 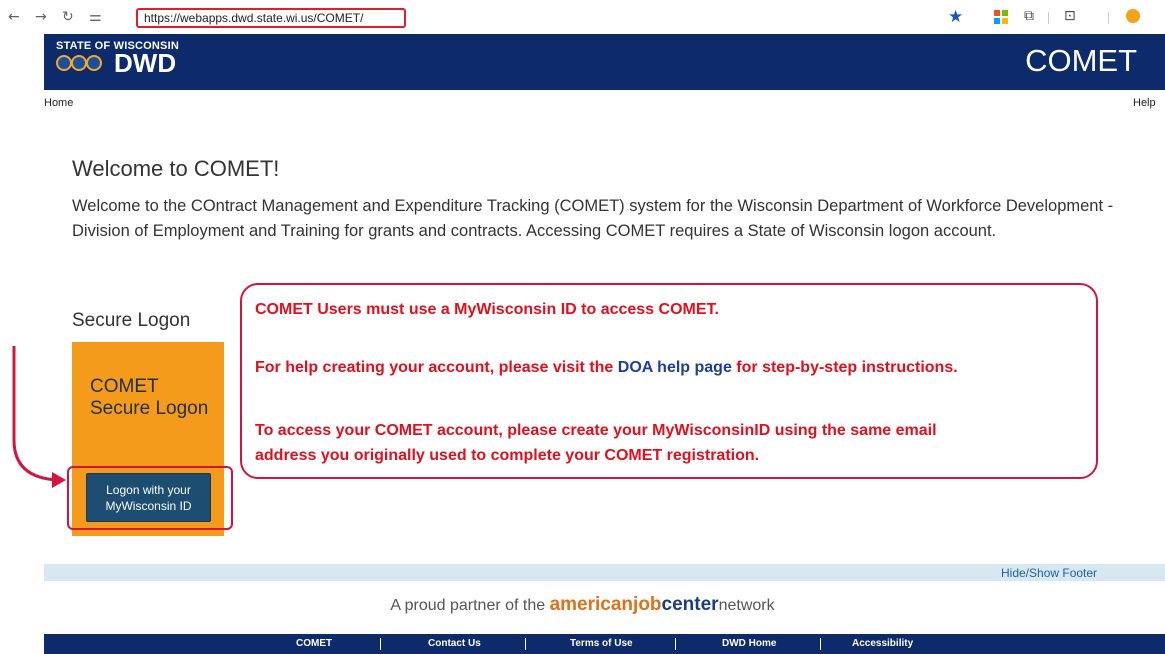 What do you see at coordinates (1049, 573) in the screenshot?
I see `hide-show-footer-link: Hide/Show Footer` at bounding box center [1049, 573].